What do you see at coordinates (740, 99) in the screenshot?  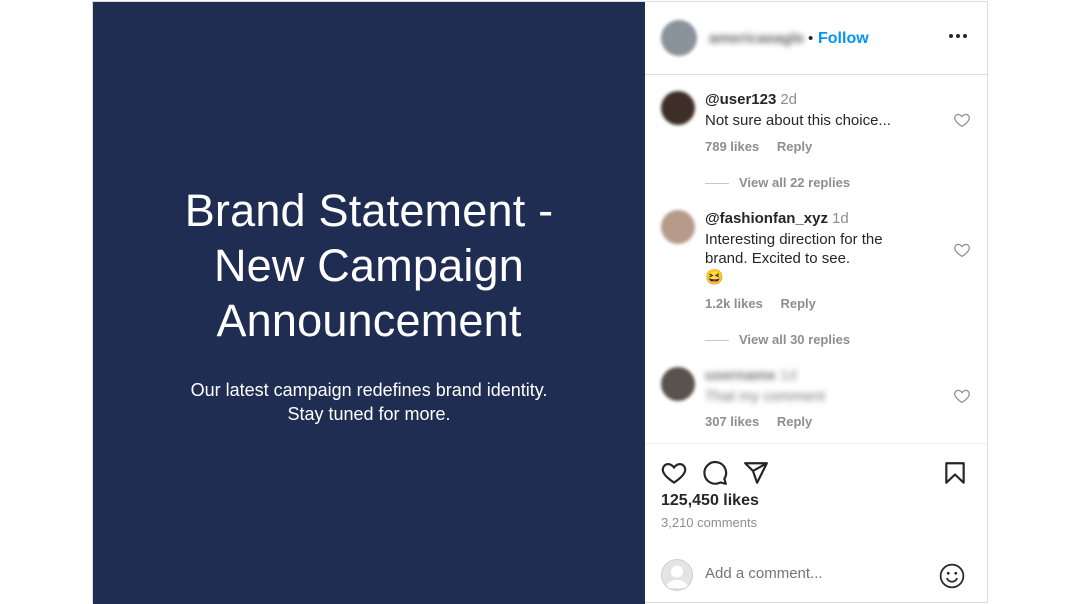 I see `comment-username-text: @user123` at bounding box center [740, 99].